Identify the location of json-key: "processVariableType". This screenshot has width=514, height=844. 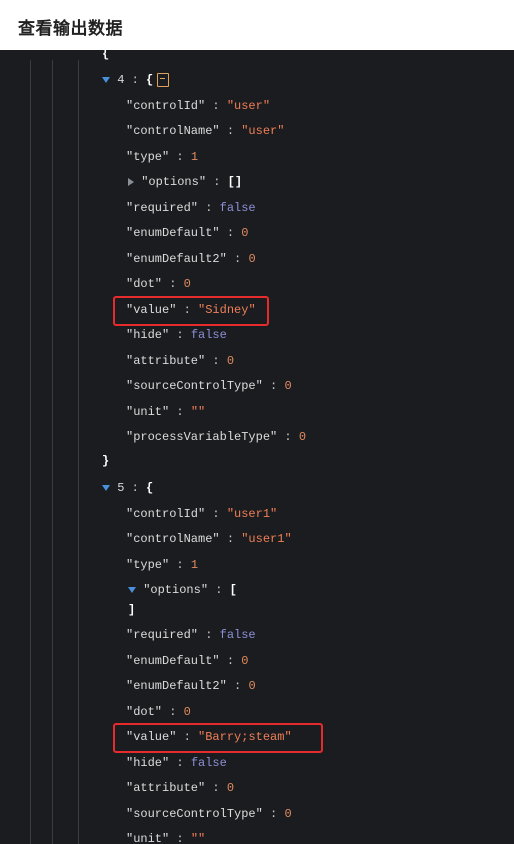
(202, 437).